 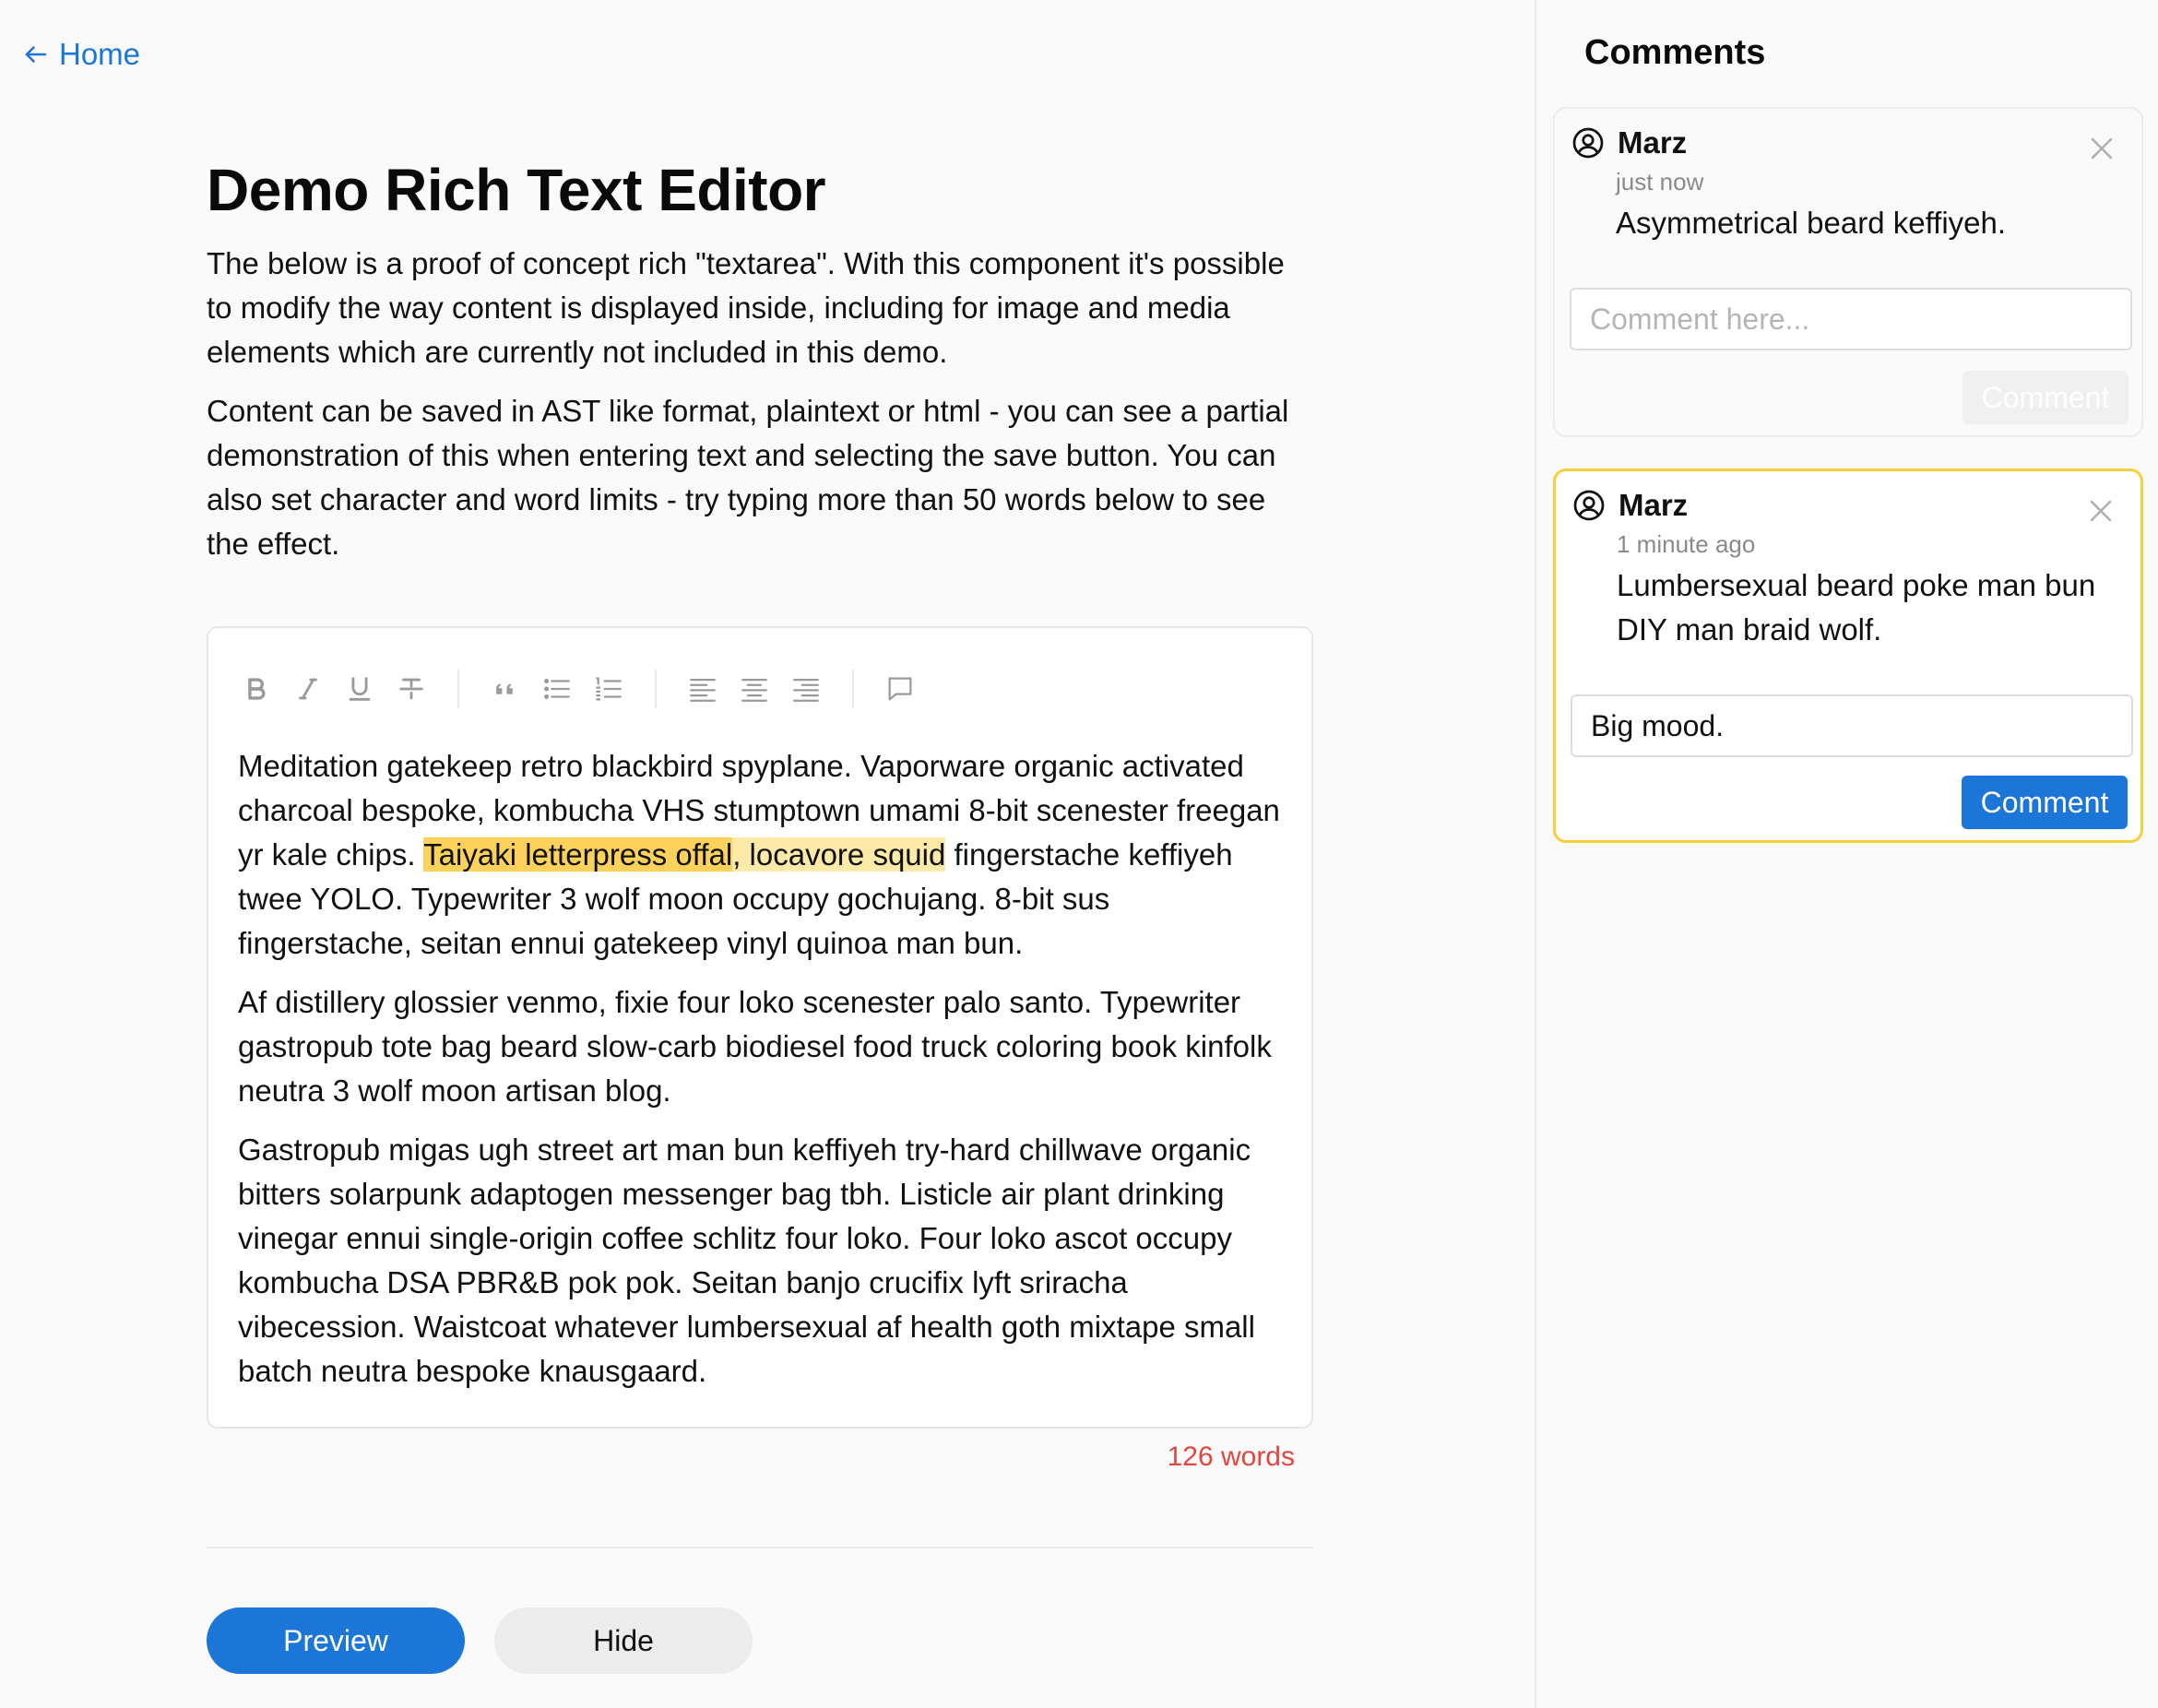 I want to click on sidebar-title: Comments, so click(x=1675, y=53).